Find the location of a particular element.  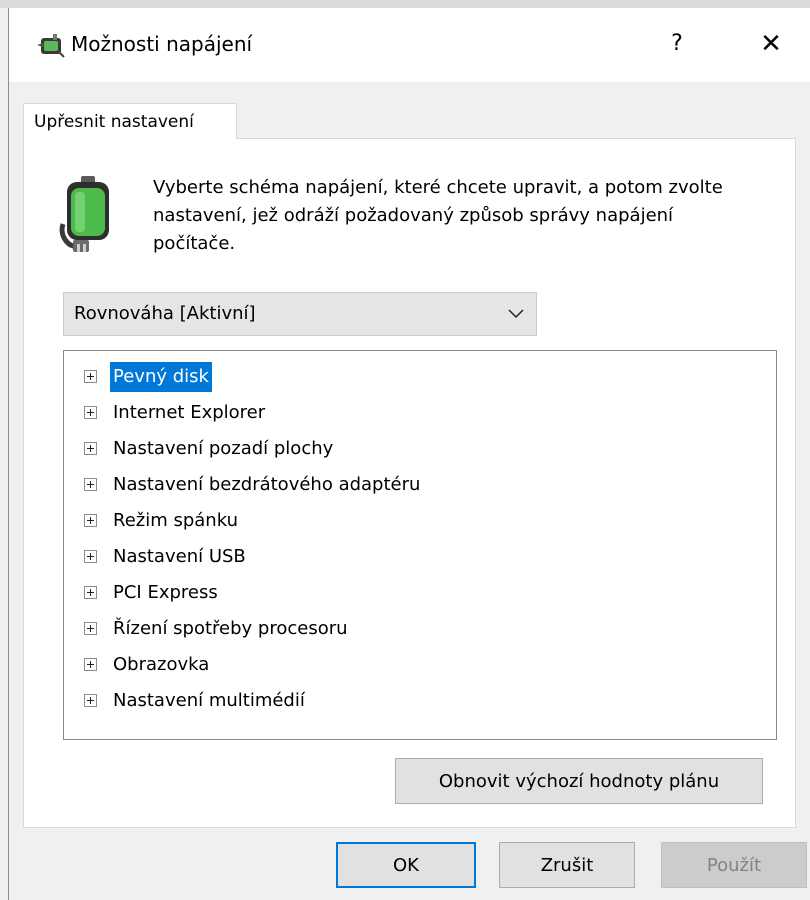

battery-plug-icon is located at coordinates (84, 214).